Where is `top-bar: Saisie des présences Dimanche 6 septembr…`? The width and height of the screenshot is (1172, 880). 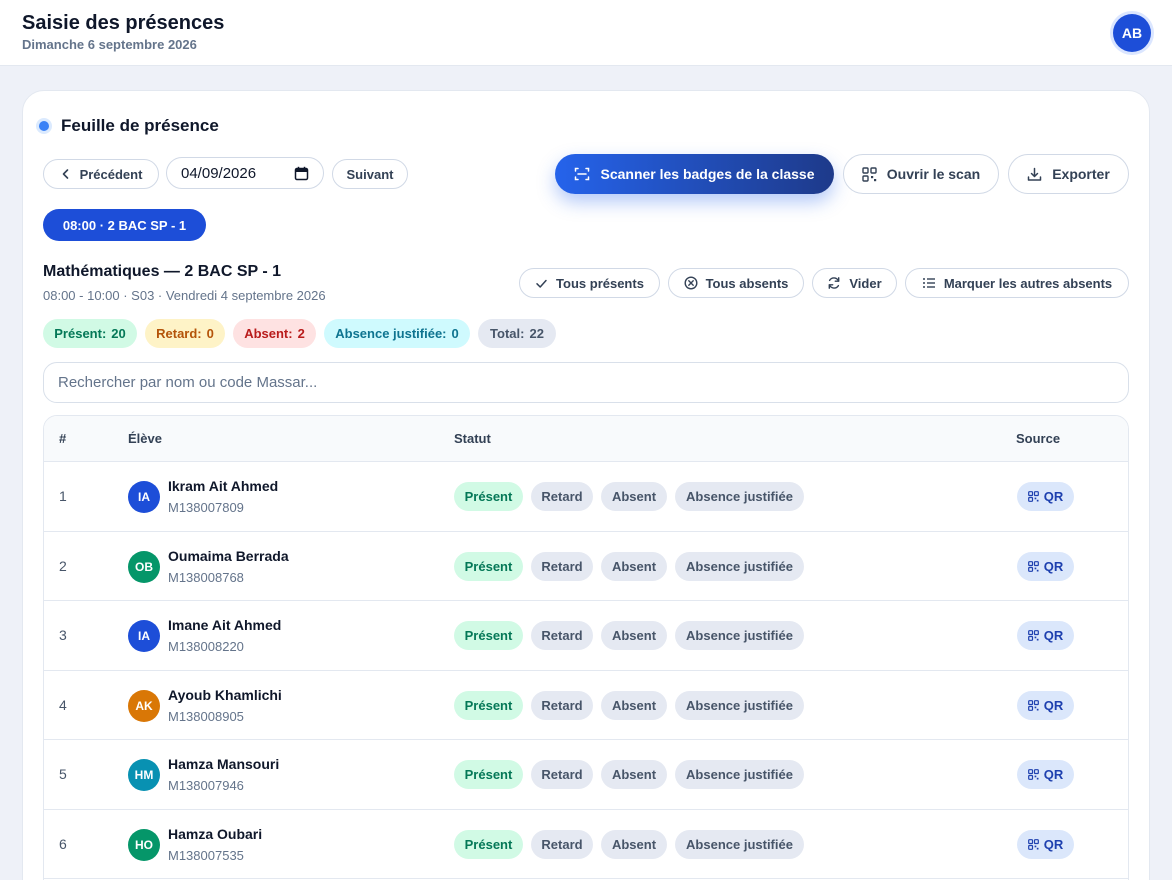 top-bar: Saisie des présences Dimanche 6 septembr… is located at coordinates (586, 33).